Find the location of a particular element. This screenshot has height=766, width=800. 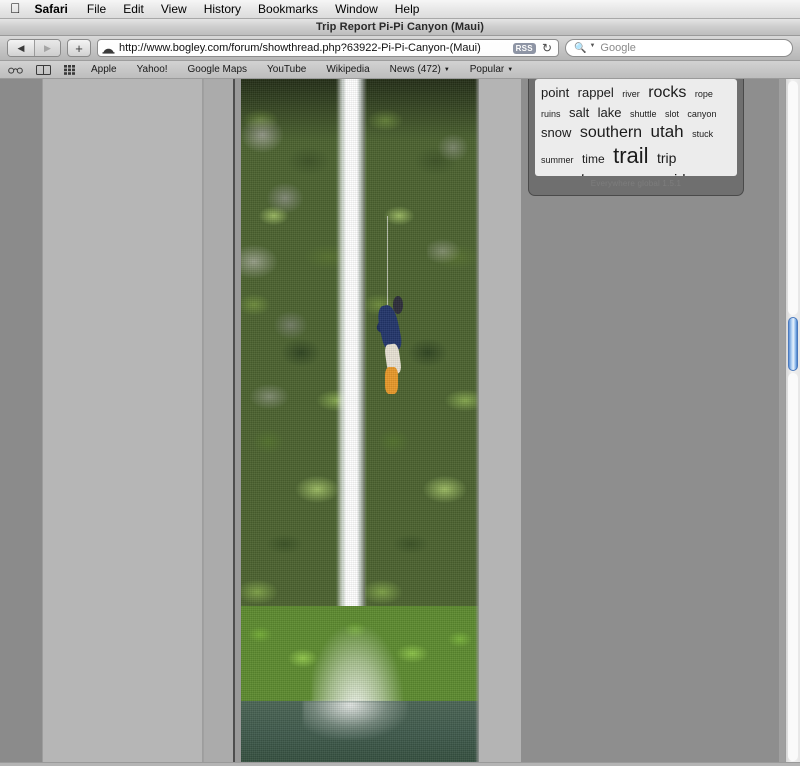

tag-link: trip is located at coordinates (666, 158).